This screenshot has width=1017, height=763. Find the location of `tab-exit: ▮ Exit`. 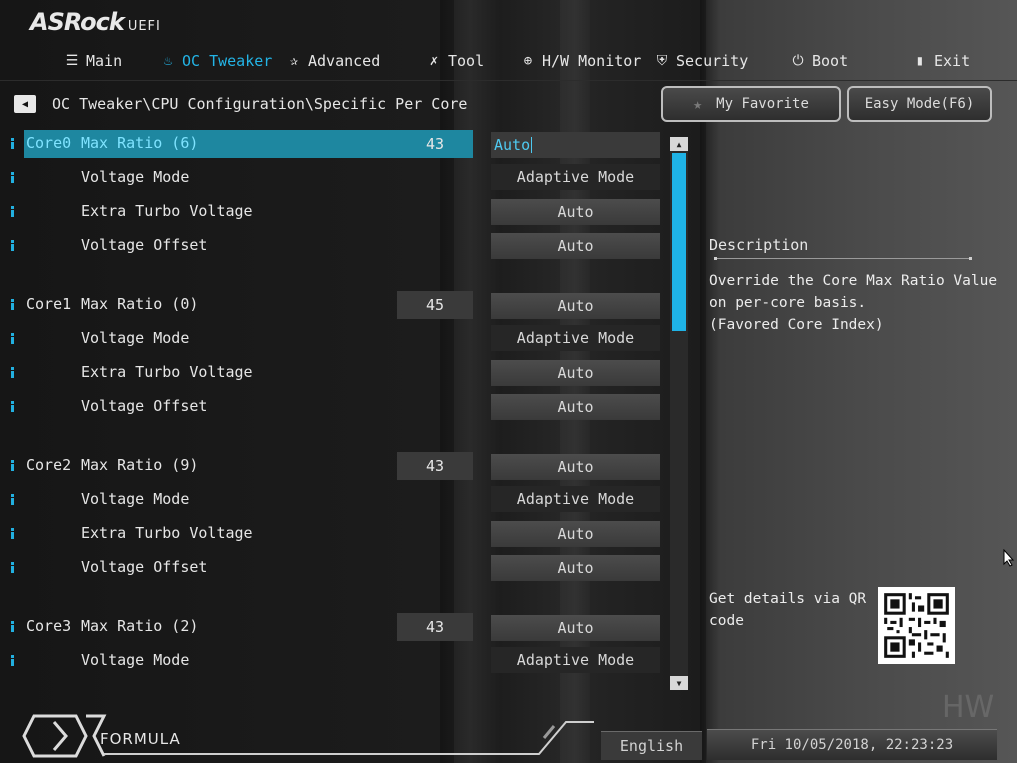

tab-exit: ▮ Exit is located at coordinates (941, 61).